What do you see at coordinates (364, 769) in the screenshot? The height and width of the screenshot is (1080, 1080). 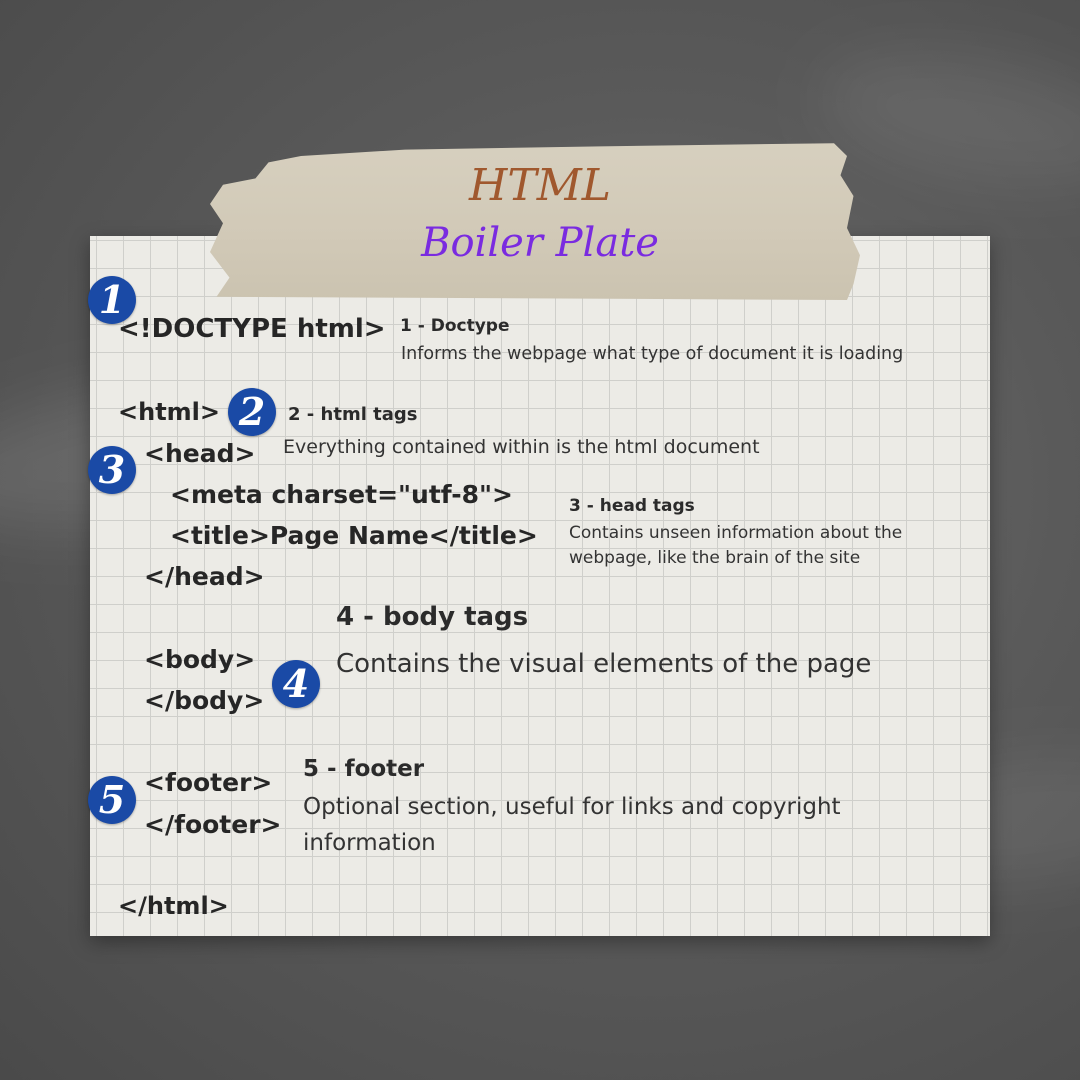 I see `note-footer-heading: 5 - footer` at bounding box center [364, 769].